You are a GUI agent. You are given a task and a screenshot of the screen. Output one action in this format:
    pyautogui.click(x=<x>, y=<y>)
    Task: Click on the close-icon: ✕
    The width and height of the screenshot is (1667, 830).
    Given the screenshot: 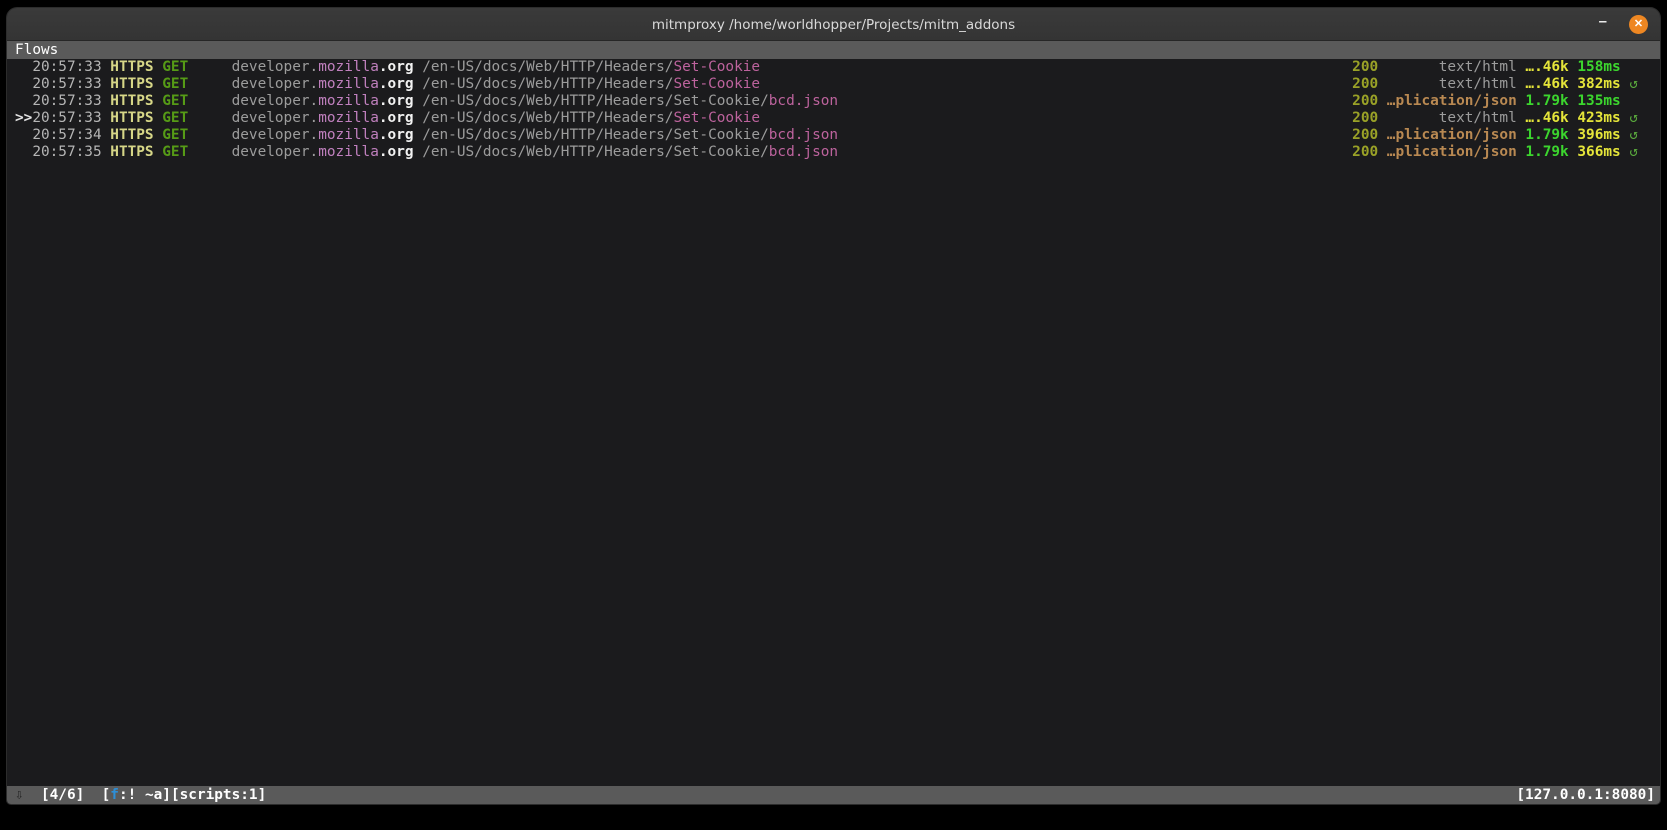 What is the action you would take?
    pyautogui.click(x=1638, y=24)
    